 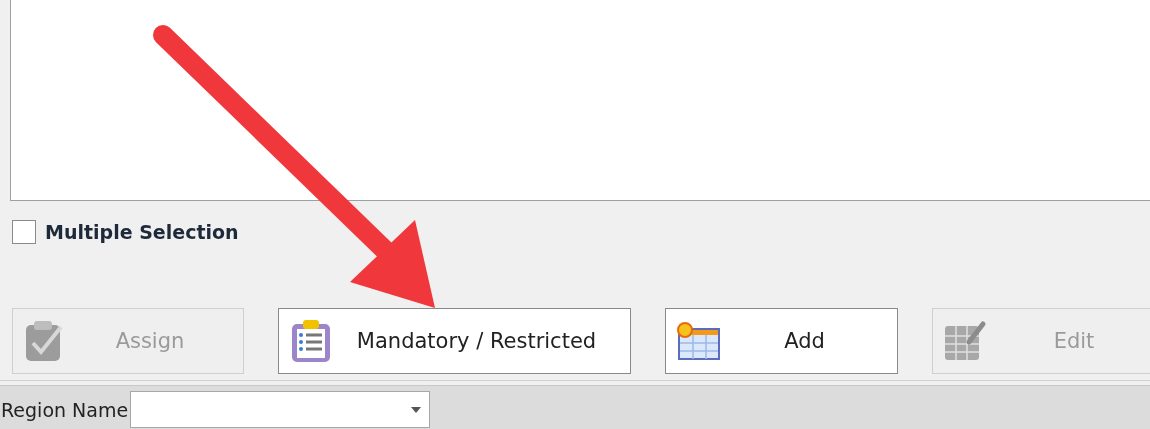 What do you see at coordinates (311, 341) in the screenshot?
I see `clipboard-list-icon` at bounding box center [311, 341].